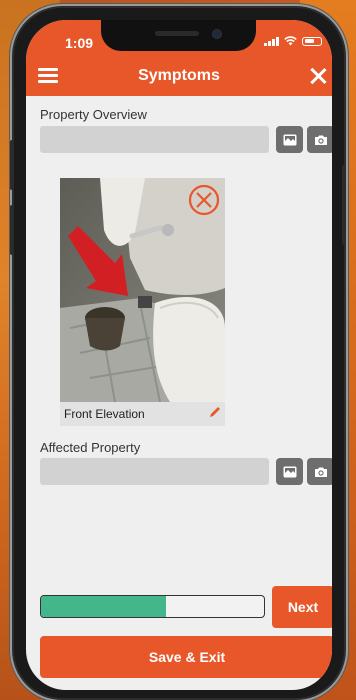 The image size is (356, 700). I want to click on status-time: 1:09, so click(79, 43).